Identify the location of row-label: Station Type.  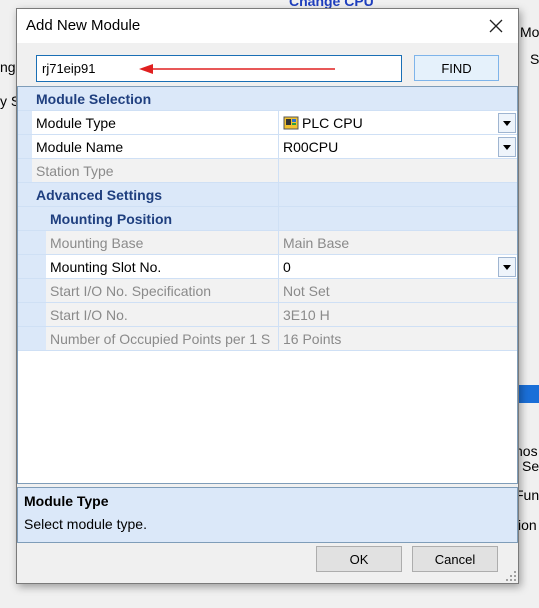
(75, 171).